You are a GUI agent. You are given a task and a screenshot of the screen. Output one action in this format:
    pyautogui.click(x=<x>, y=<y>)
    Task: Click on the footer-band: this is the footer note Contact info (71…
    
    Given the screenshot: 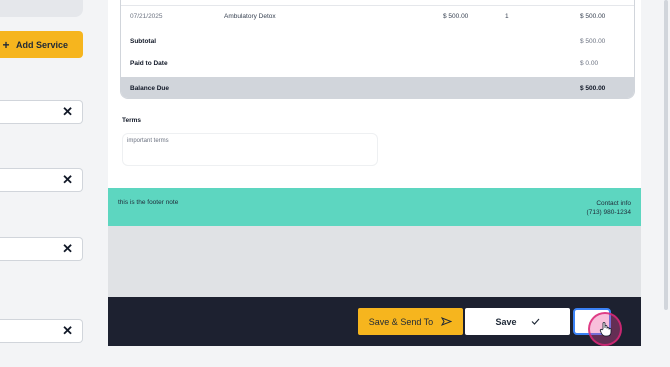 What is the action you would take?
    pyautogui.click(x=374, y=207)
    